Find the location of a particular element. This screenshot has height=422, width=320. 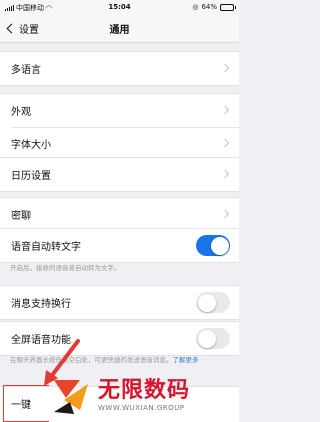

row-font-size: 字体大小 is located at coordinates (119, 143).